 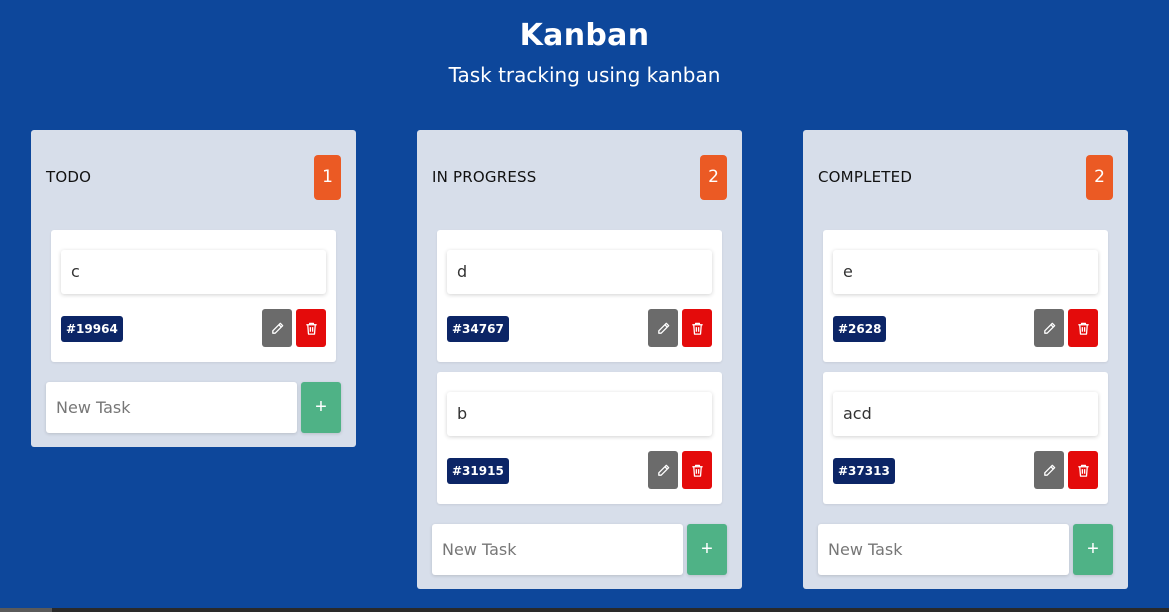 I want to click on task-card: b #31915, so click(x=579, y=438).